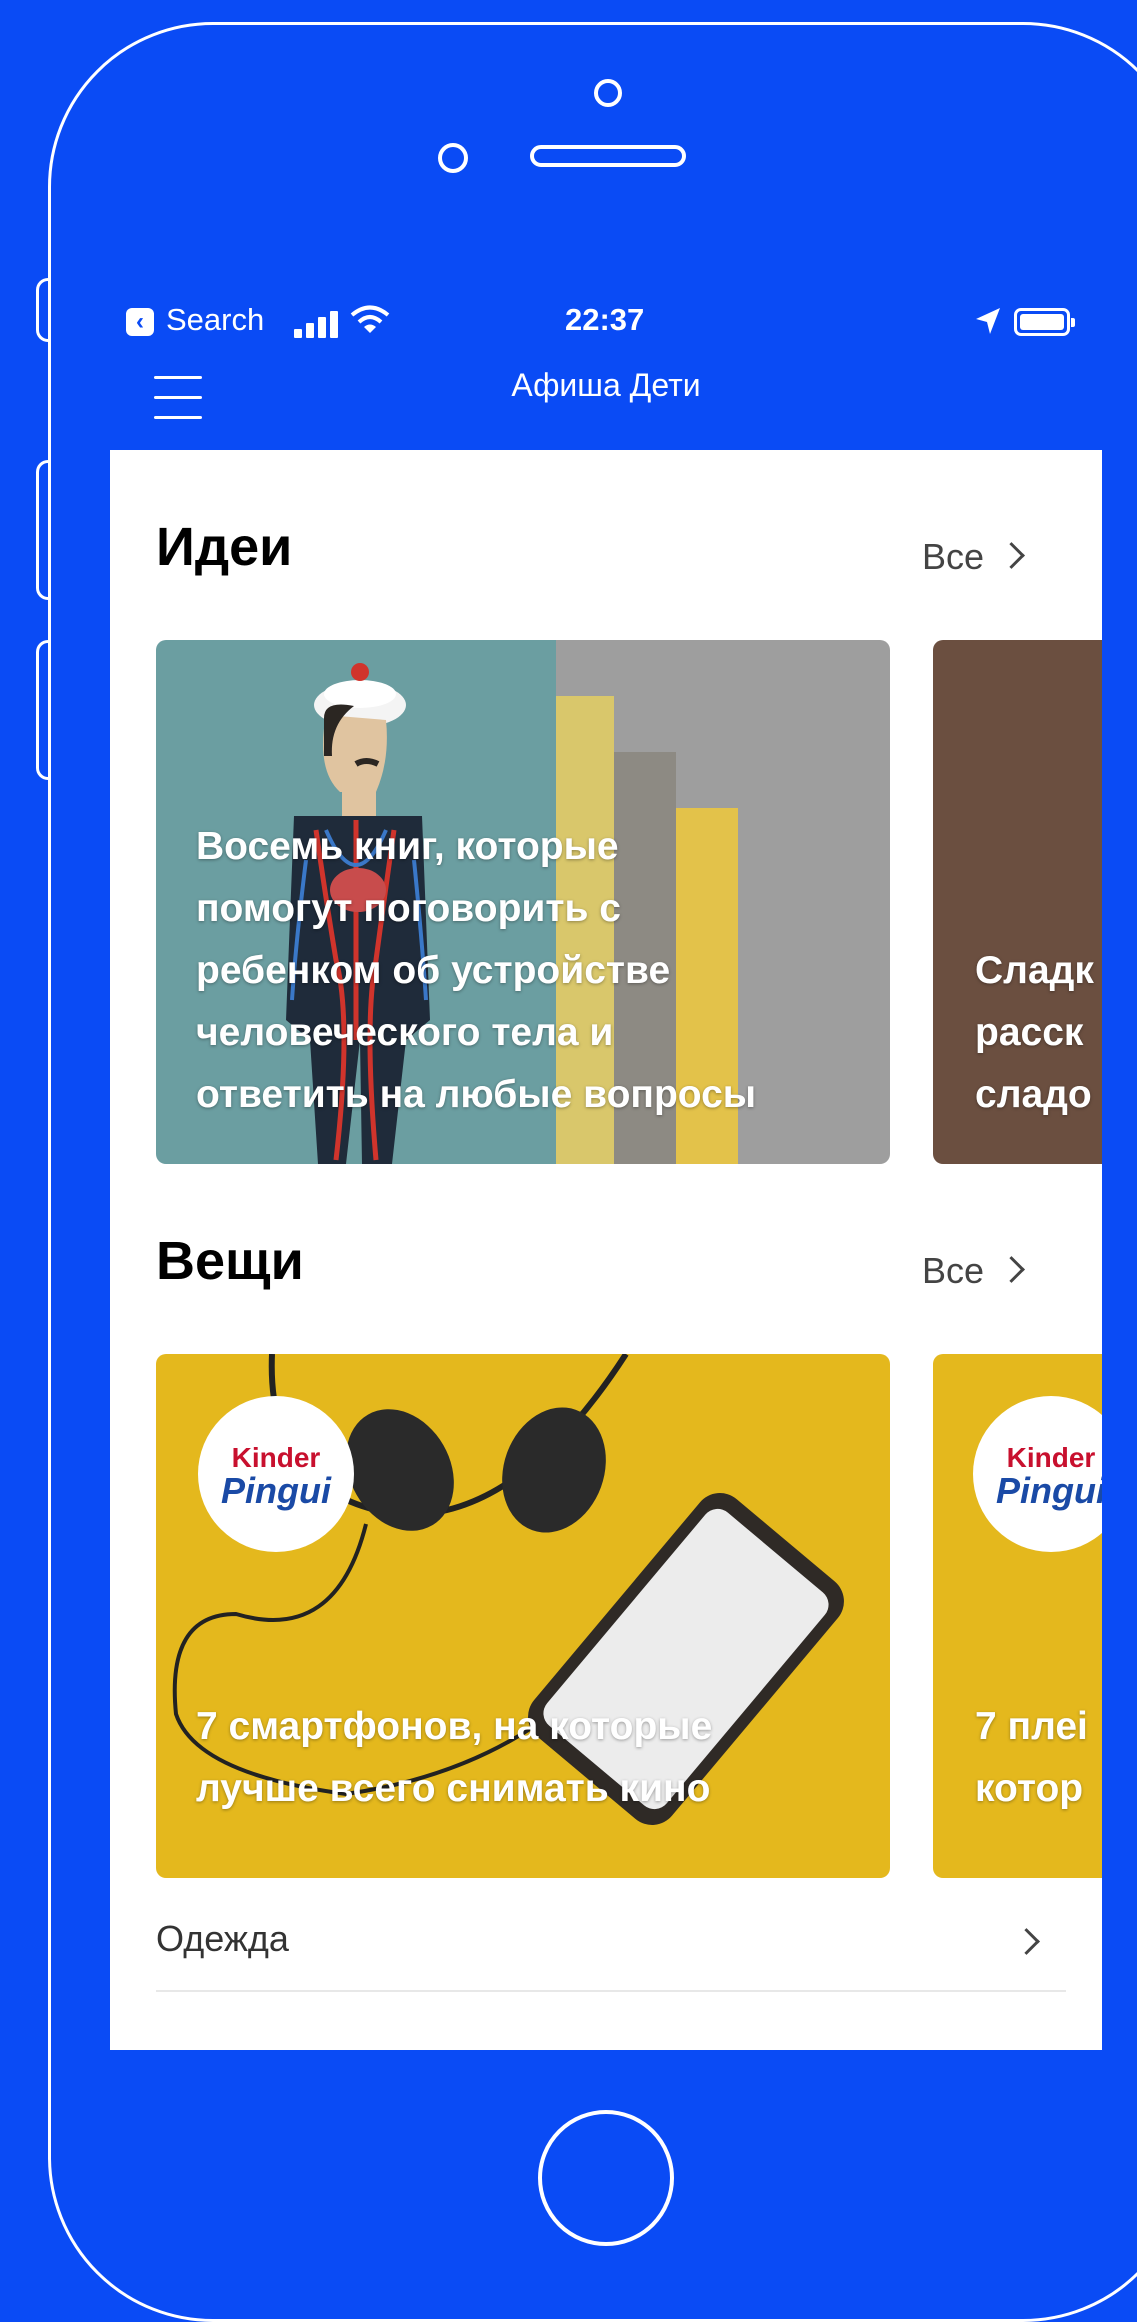 This screenshot has height=2322, width=1137. What do you see at coordinates (222, 1938) in the screenshot?
I see `category-label: Одежда` at bounding box center [222, 1938].